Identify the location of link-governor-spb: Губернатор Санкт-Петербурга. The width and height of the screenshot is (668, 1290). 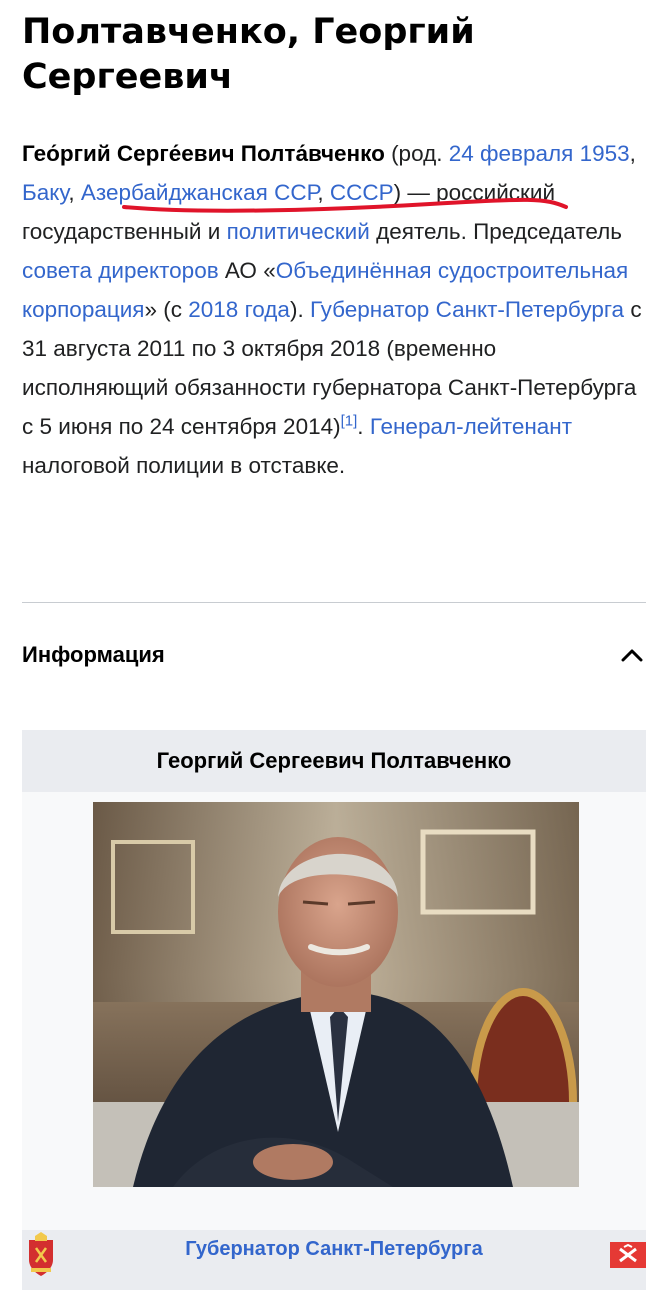
(467, 309).